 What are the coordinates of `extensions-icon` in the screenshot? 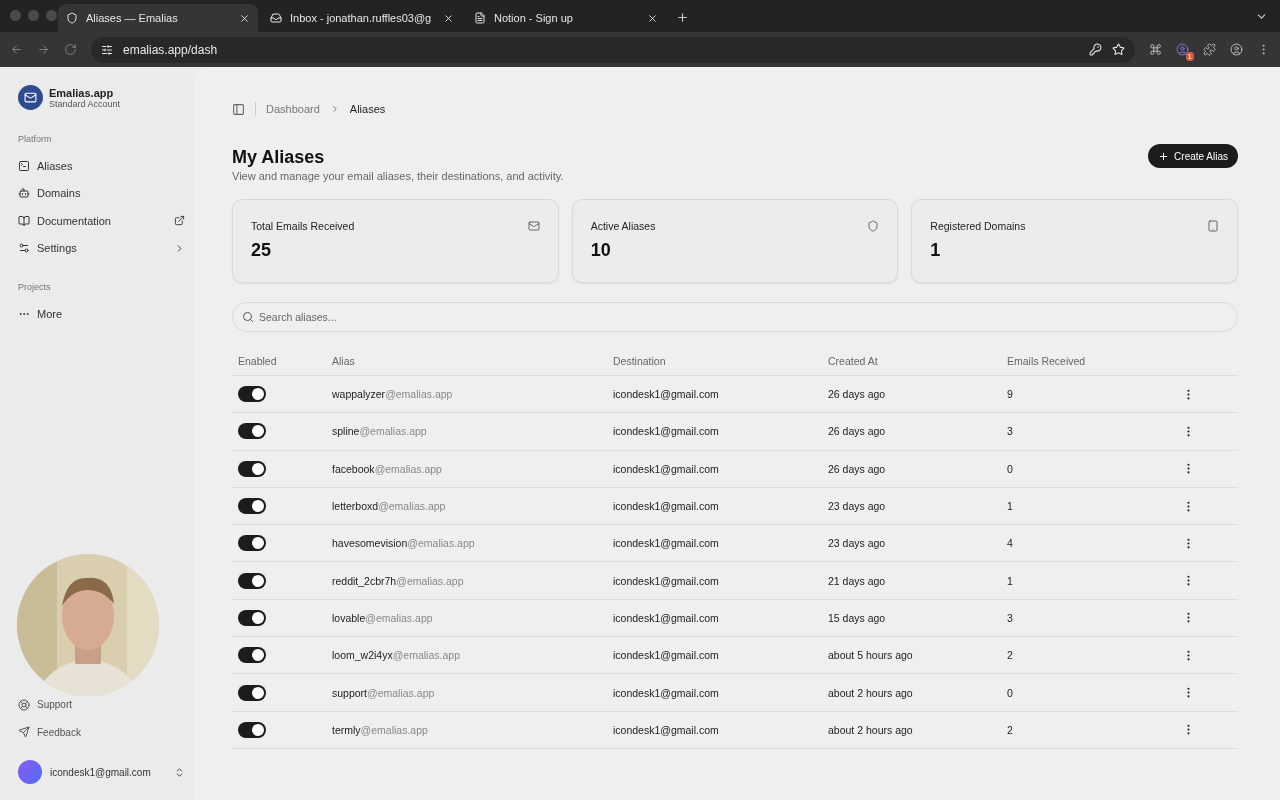 It's located at (1209, 49).